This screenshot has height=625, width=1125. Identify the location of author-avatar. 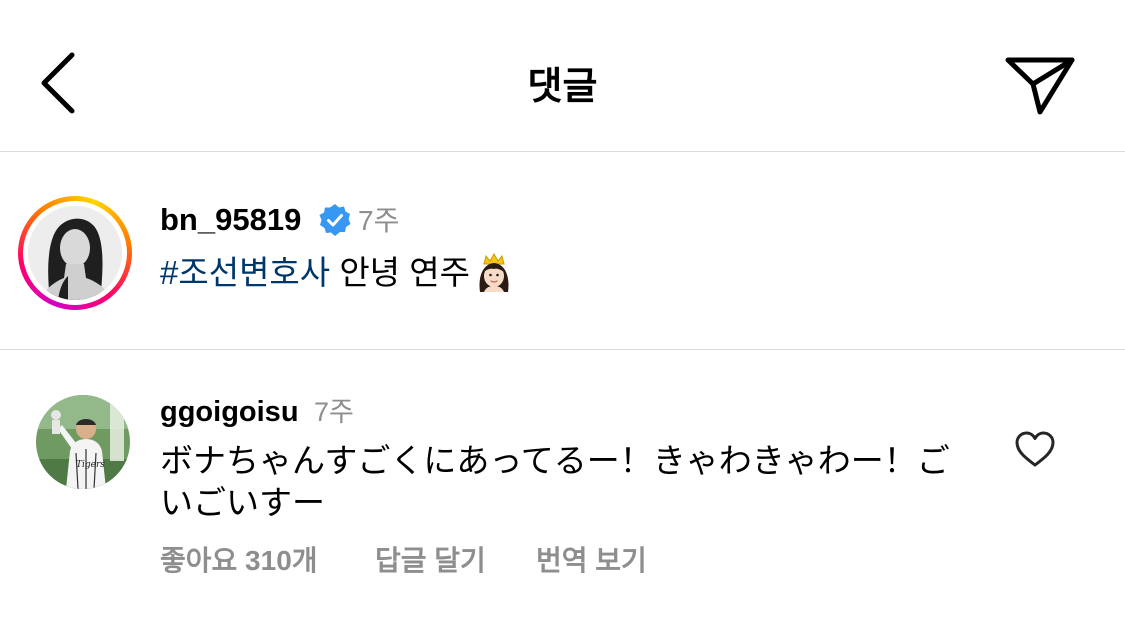
(75, 253).